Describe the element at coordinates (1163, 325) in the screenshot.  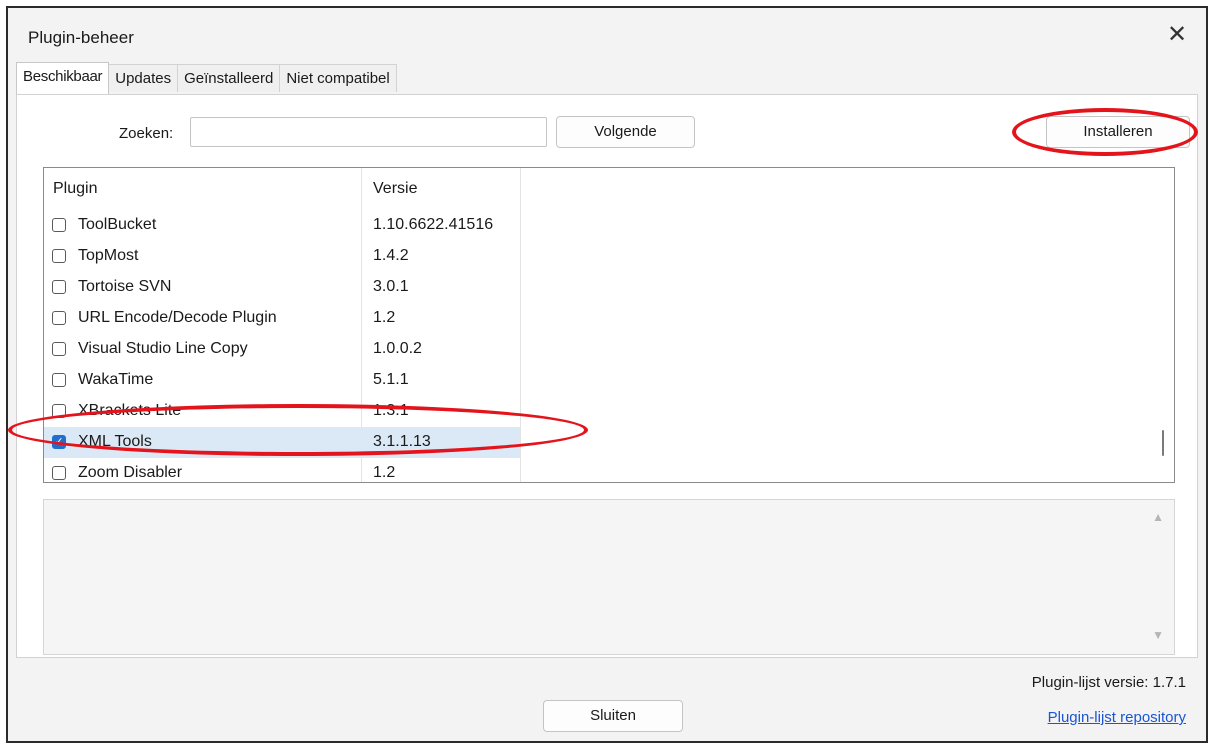
I see `list-scrollbar` at that location.